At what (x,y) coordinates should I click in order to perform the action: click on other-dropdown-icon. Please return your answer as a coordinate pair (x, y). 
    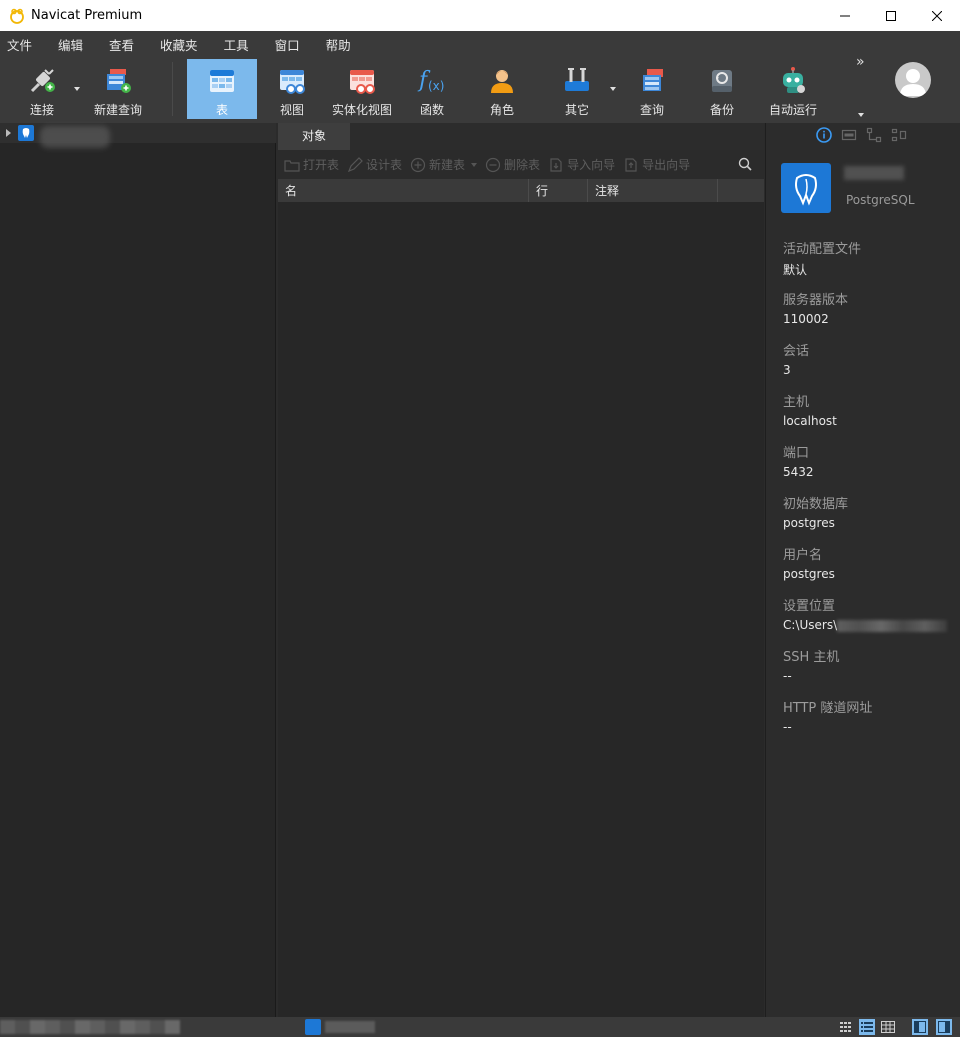
    Looking at the image, I should click on (613, 89).